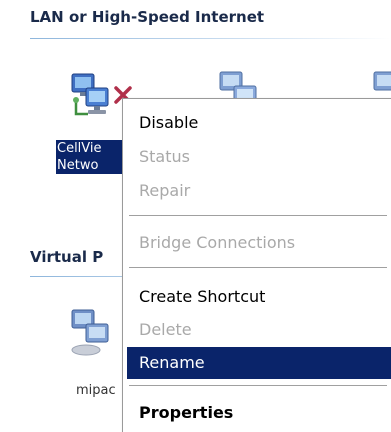  What do you see at coordinates (90, 165) in the screenshot?
I see `network-label-line2: Netwo` at bounding box center [90, 165].